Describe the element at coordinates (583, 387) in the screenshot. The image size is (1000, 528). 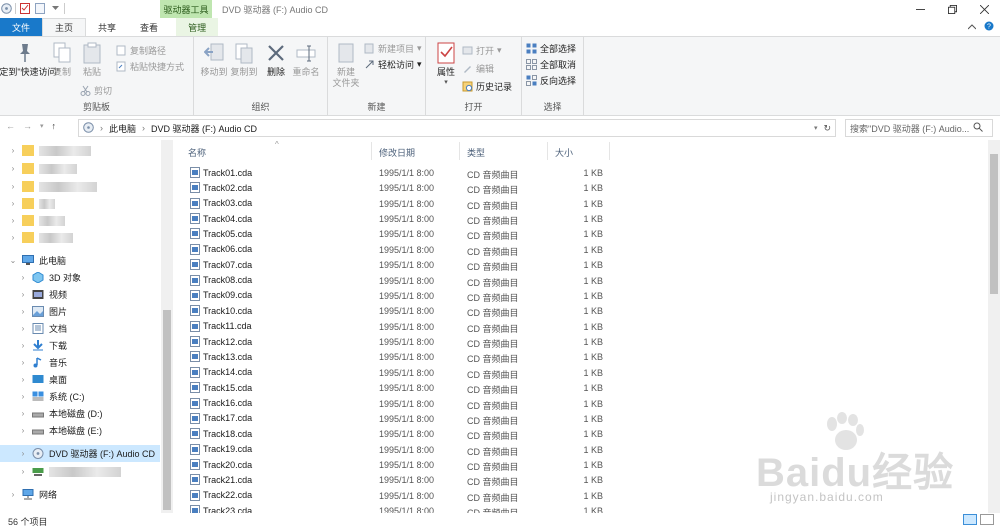
I see `file-row: Track15.cda 1995/1/1 8:00 CD 音频曲目 1 KB` at that location.